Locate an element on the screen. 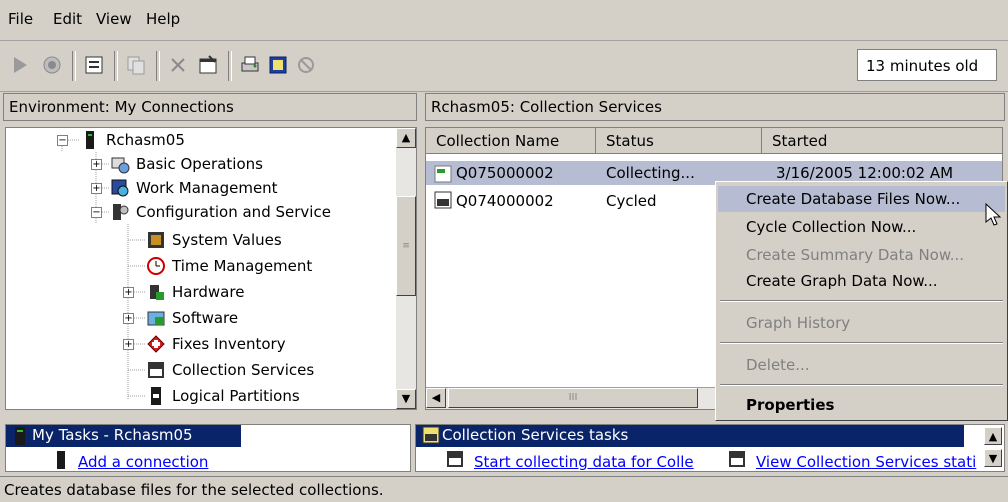 This screenshot has width=1008, height=502. hardware-icon is located at coordinates (156, 292).